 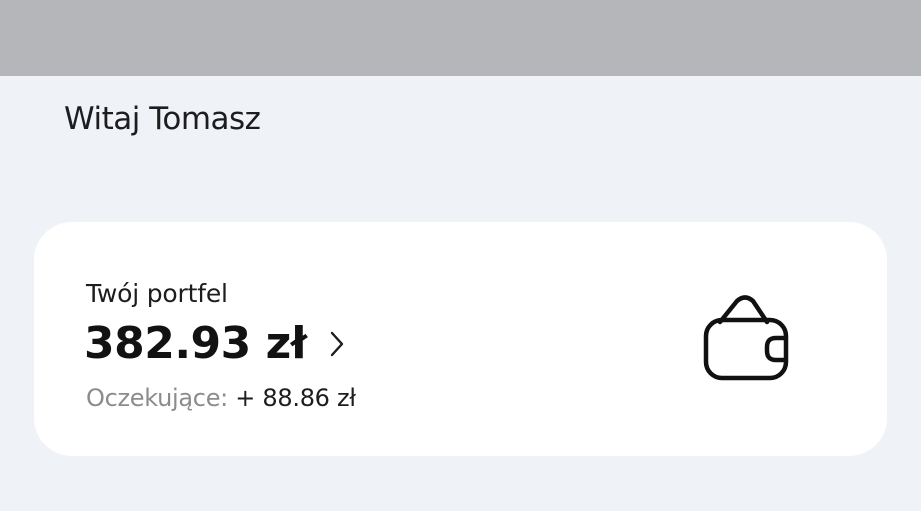 What do you see at coordinates (745, 339) in the screenshot?
I see `wallet-icon` at bounding box center [745, 339].